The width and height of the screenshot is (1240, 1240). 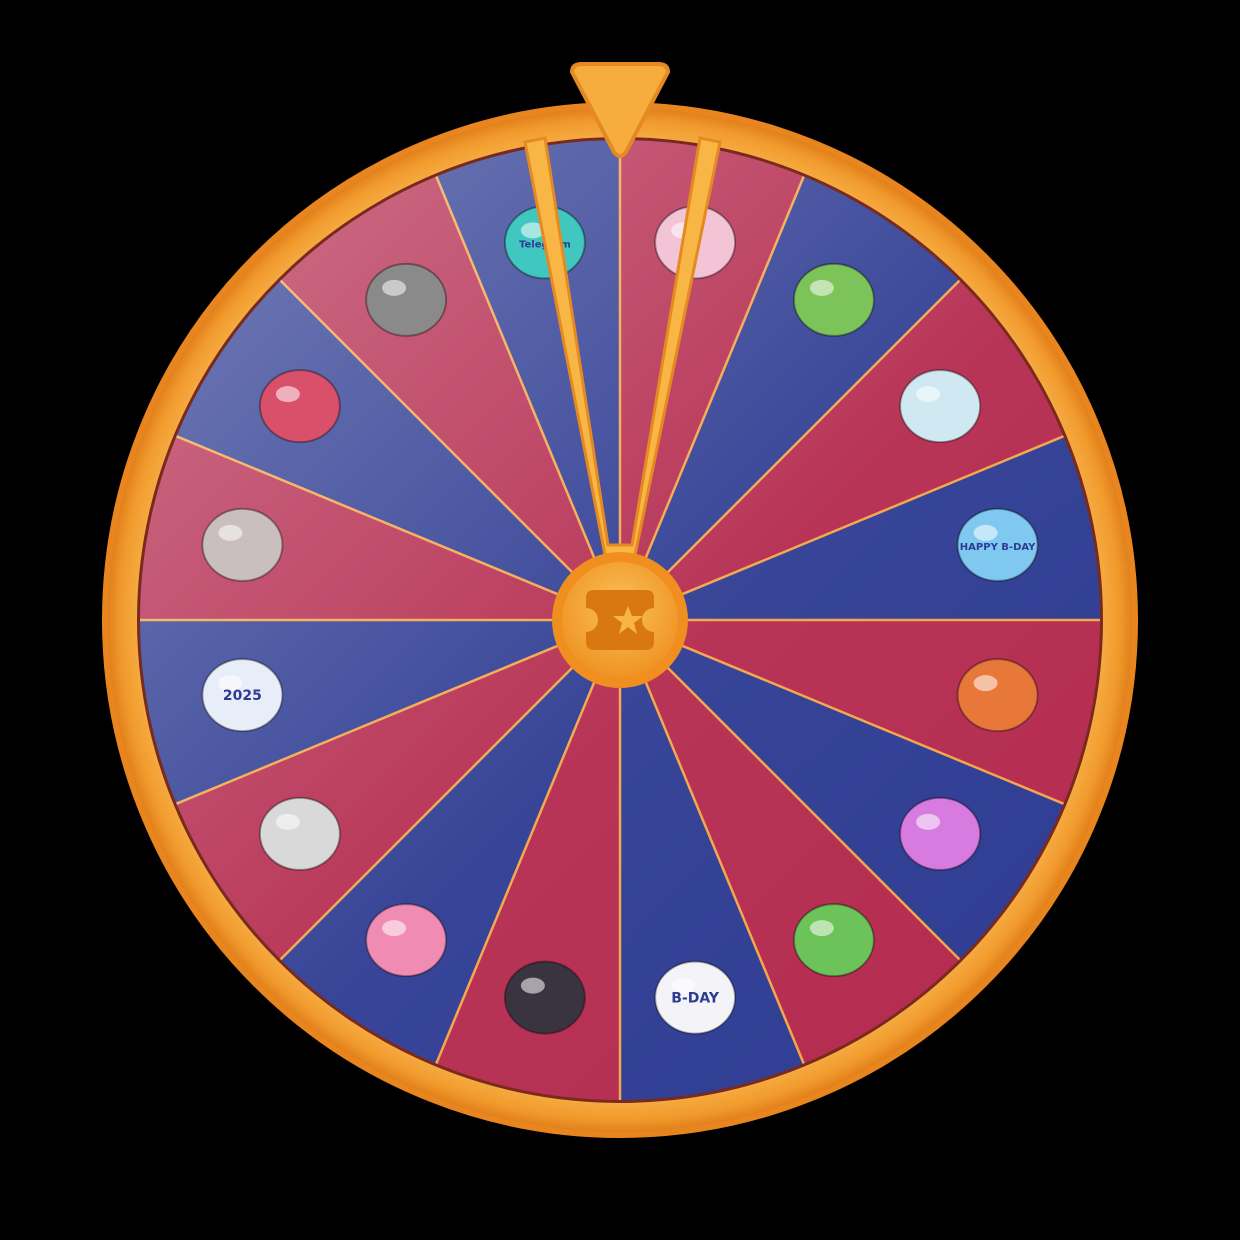 I want to click on happy-bday-sign-icon: HAPPY B-DAY, so click(x=997, y=544).